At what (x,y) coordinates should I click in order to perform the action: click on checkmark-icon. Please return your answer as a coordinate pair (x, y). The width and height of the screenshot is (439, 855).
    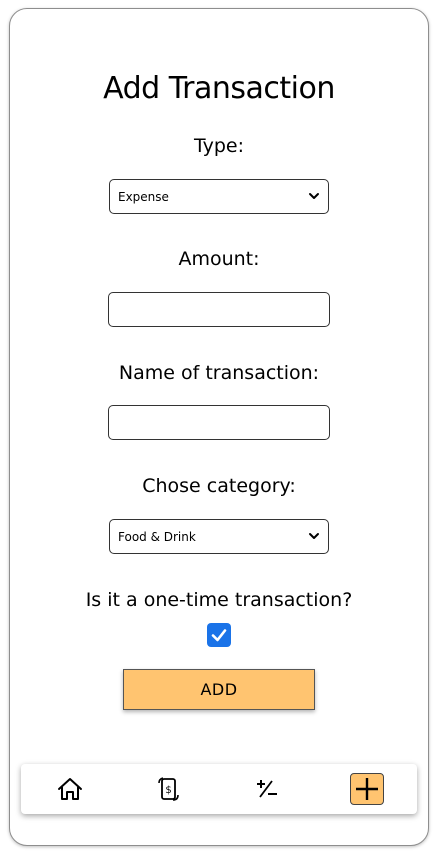
    Looking at the image, I should click on (219, 635).